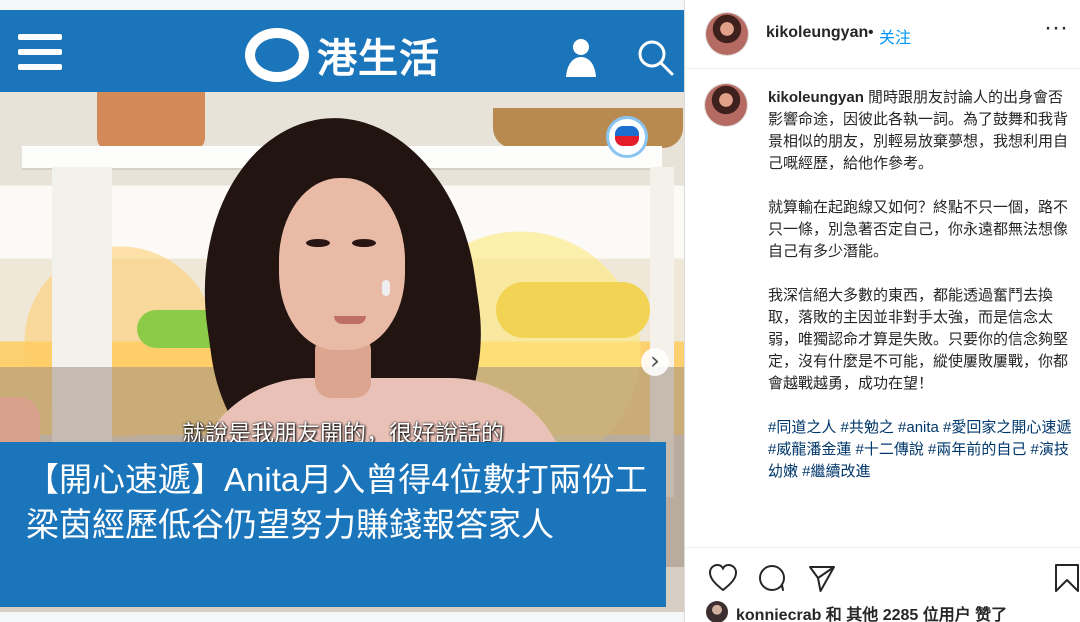 The width and height of the screenshot is (1080, 622). I want to click on search-icon, so click(656, 58).